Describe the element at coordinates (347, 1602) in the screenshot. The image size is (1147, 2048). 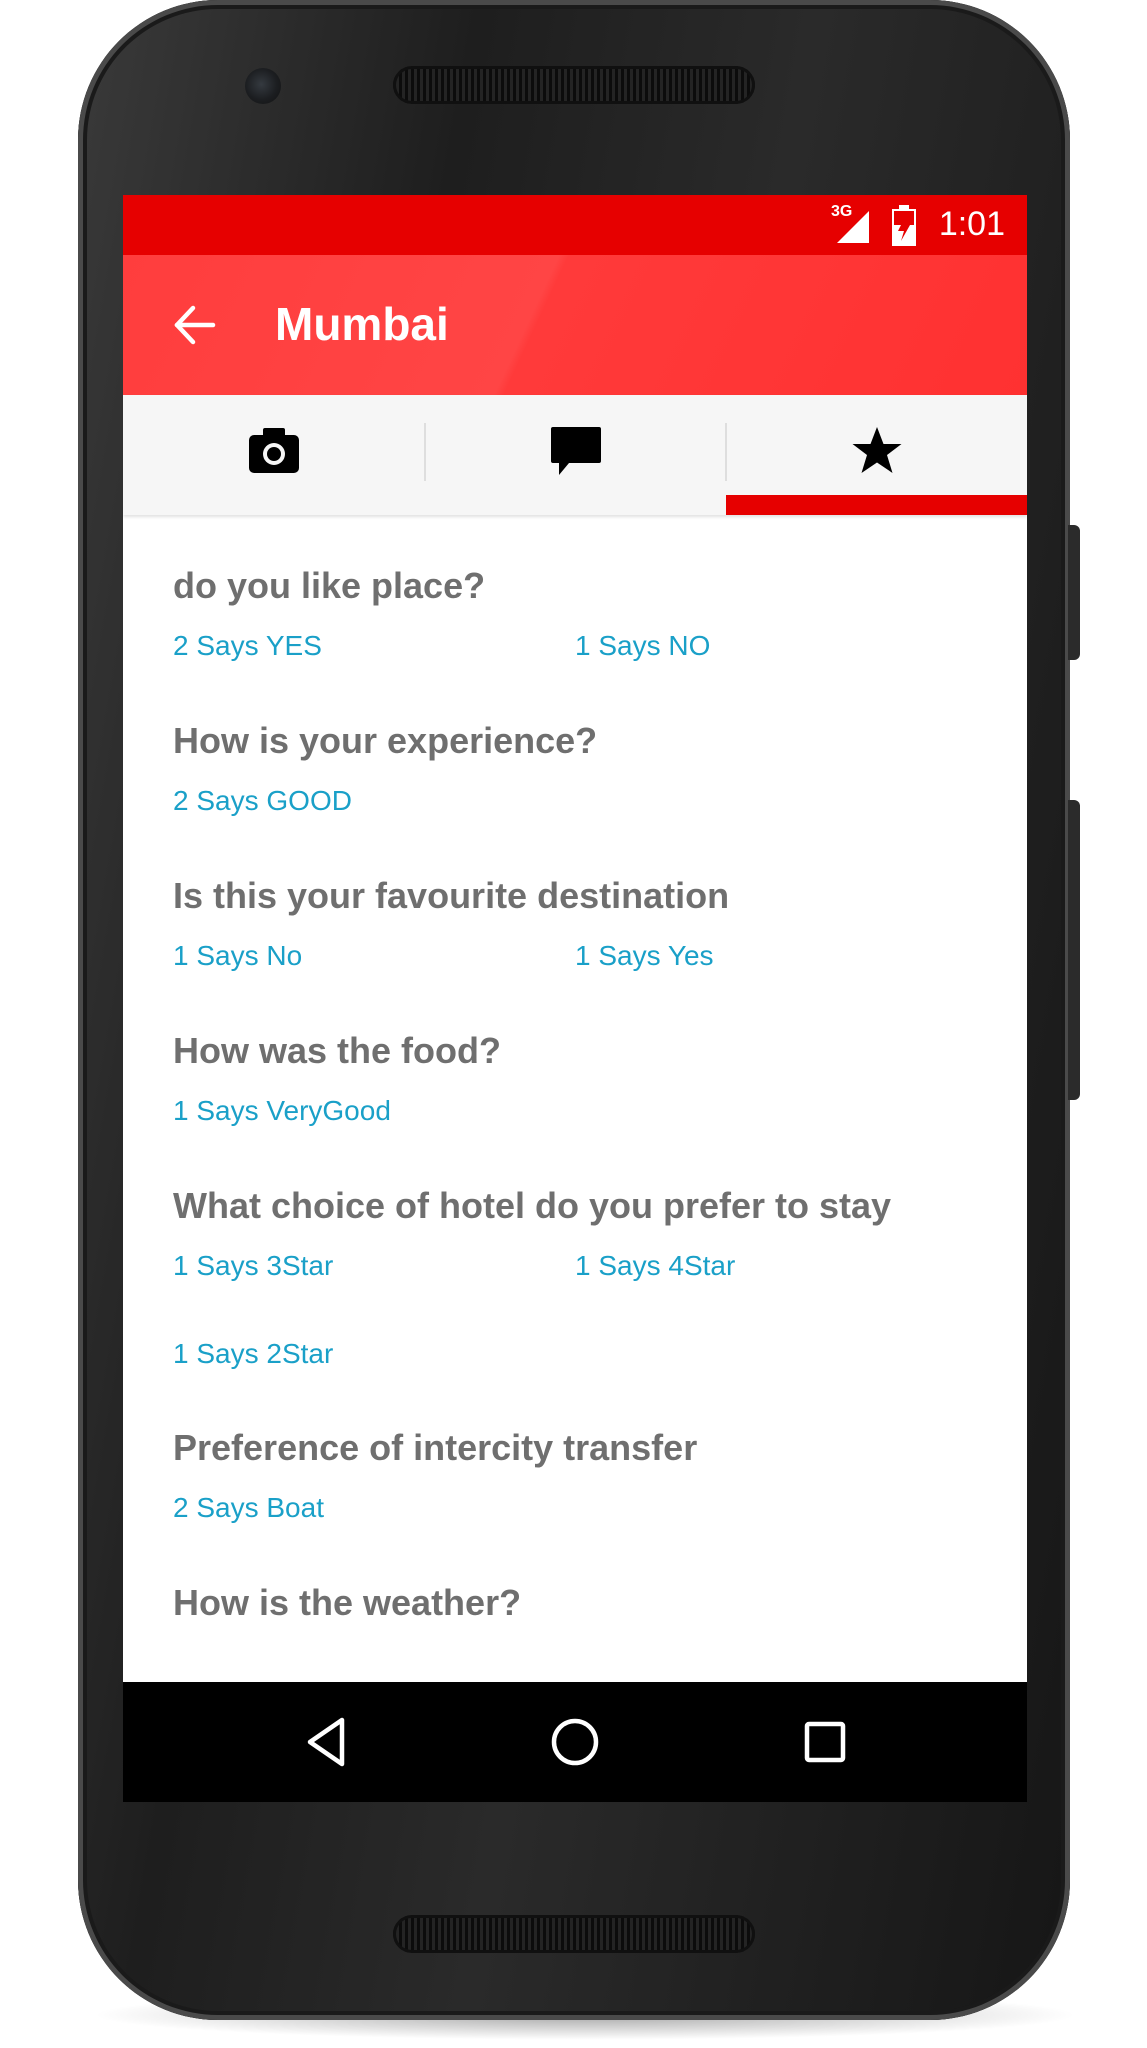
I see `question-title: How is the weather?` at that location.